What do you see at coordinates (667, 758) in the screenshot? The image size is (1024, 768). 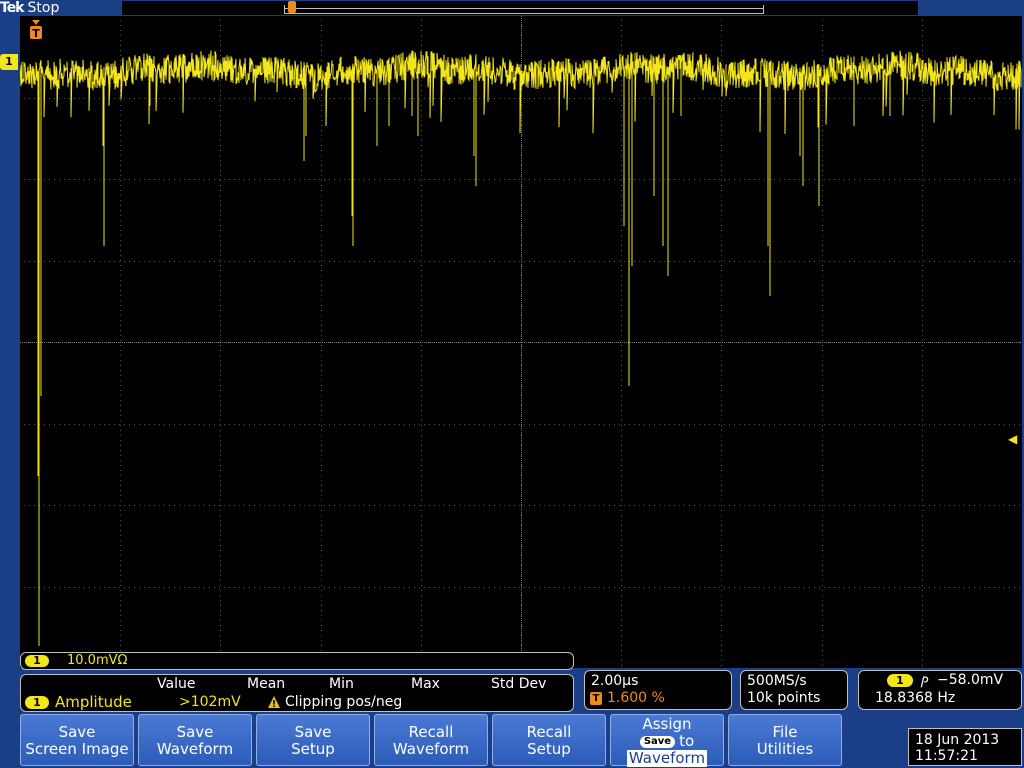 I see `assign-waveform-selected: Waveform` at bounding box center [667, 758].